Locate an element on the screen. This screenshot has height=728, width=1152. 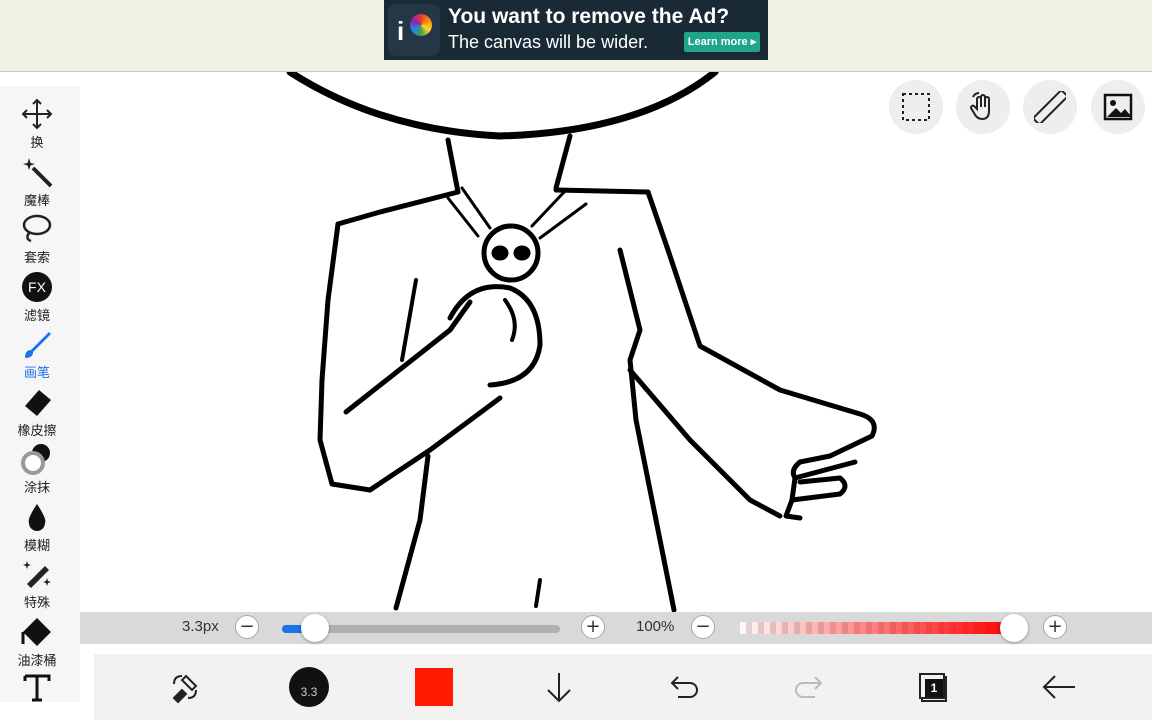
svg-text: FX is located at coordinates (37, 287).